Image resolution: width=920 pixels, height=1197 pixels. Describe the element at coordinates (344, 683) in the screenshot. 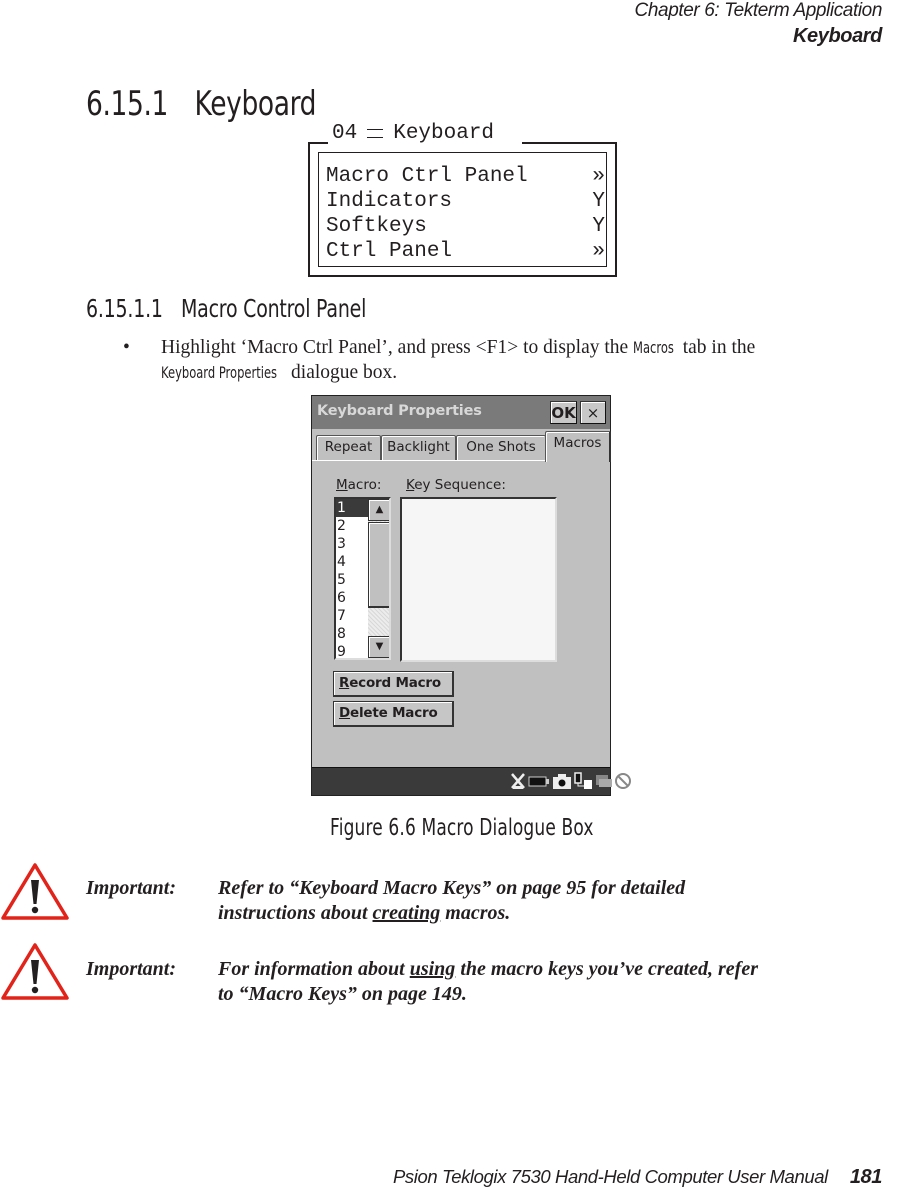

I see `accel-key: R` at that location.